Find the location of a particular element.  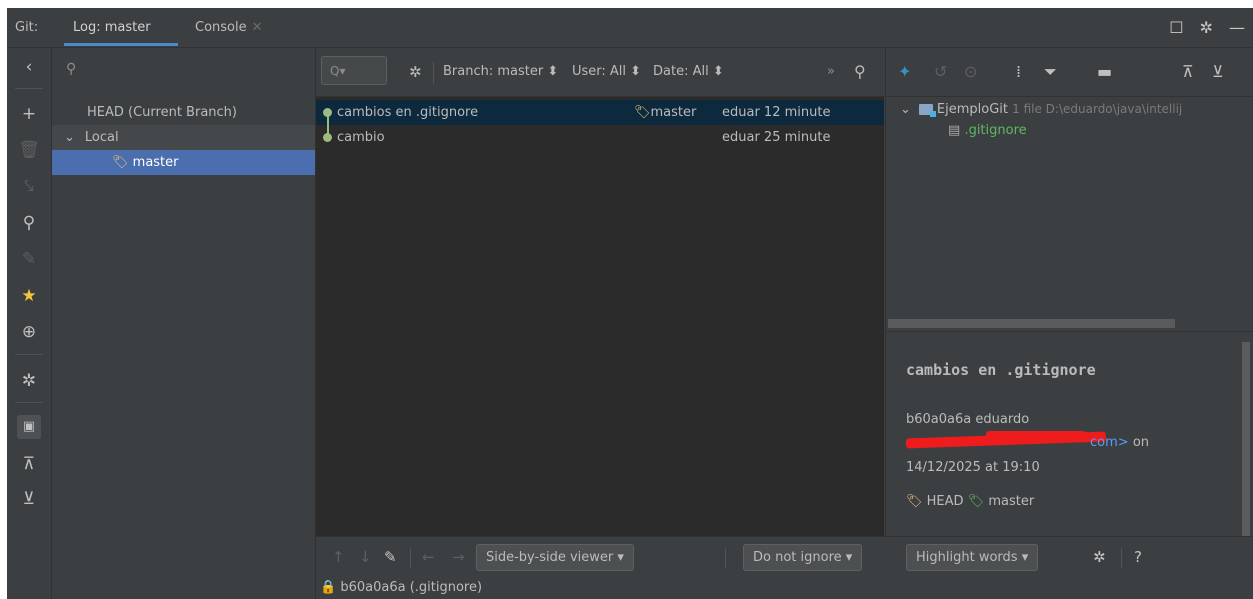

details-hash-author: b60a0a6a eduardo is located at coordinates (968, 419).